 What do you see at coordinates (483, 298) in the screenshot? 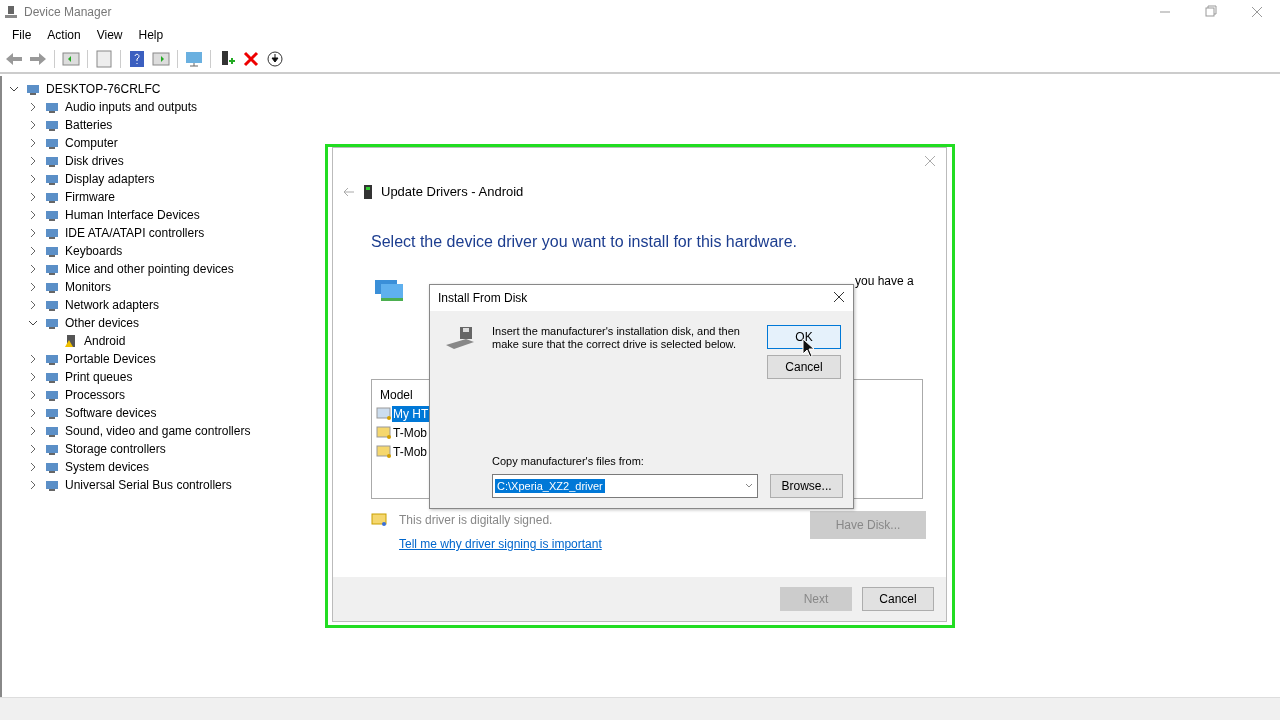
I see `dialog-title: Install From Disk` at bounding box center [483, 298].